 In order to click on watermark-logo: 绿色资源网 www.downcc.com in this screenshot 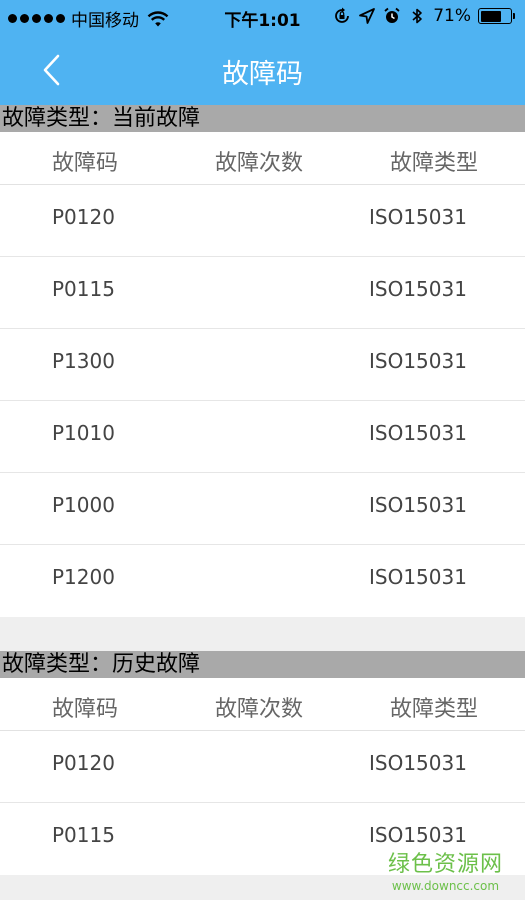, I will do `click(445, 869)`.